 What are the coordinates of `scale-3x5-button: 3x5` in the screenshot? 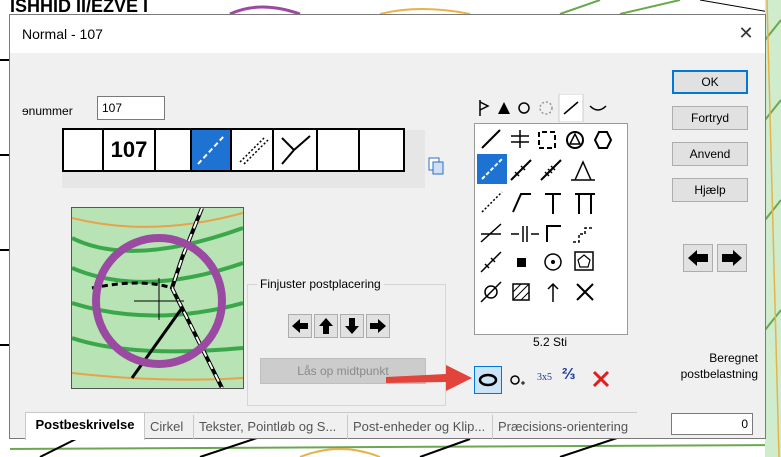 It's located at (544, 377).